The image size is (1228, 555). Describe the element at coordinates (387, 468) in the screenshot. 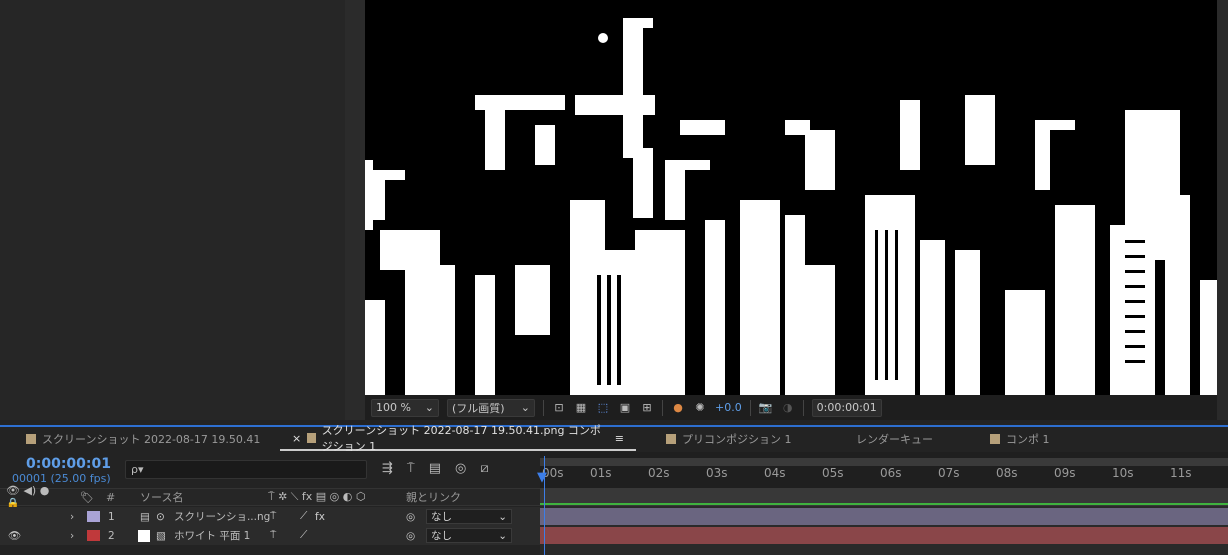

I see `comp-flowchart-icon: ⇶` at that location.